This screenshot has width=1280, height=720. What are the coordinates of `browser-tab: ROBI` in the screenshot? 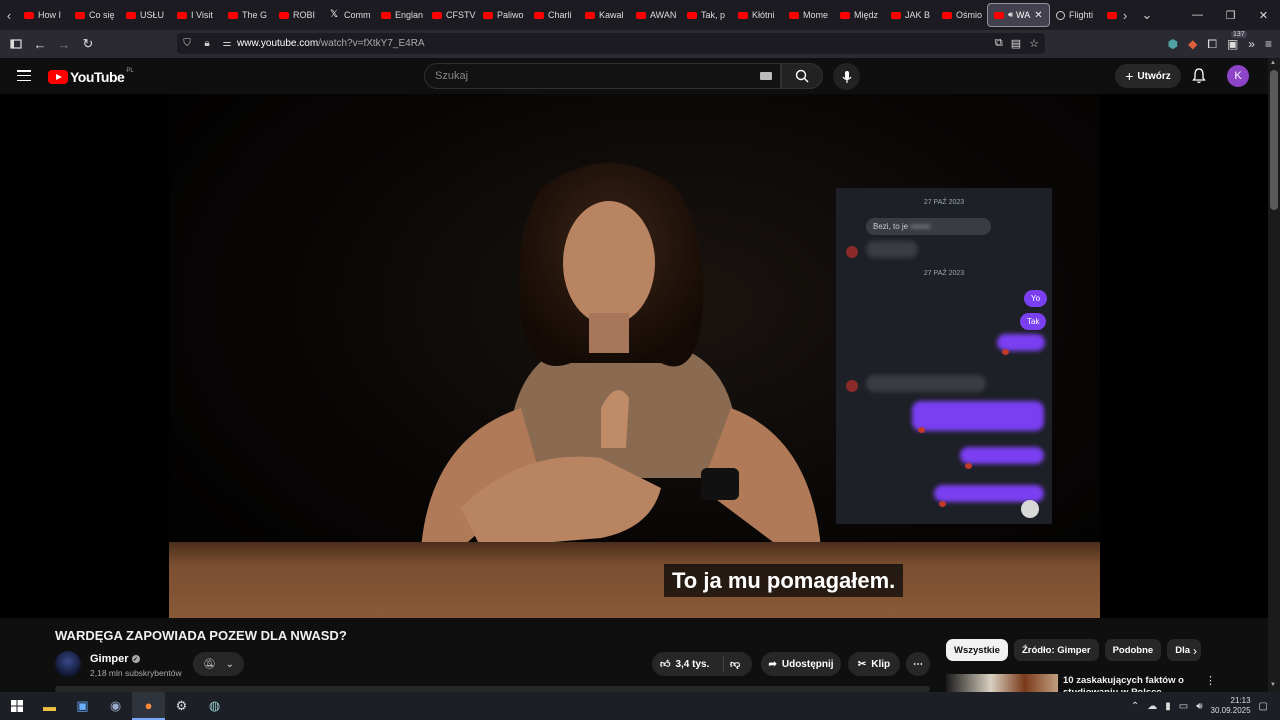 It's located at (298, 15).